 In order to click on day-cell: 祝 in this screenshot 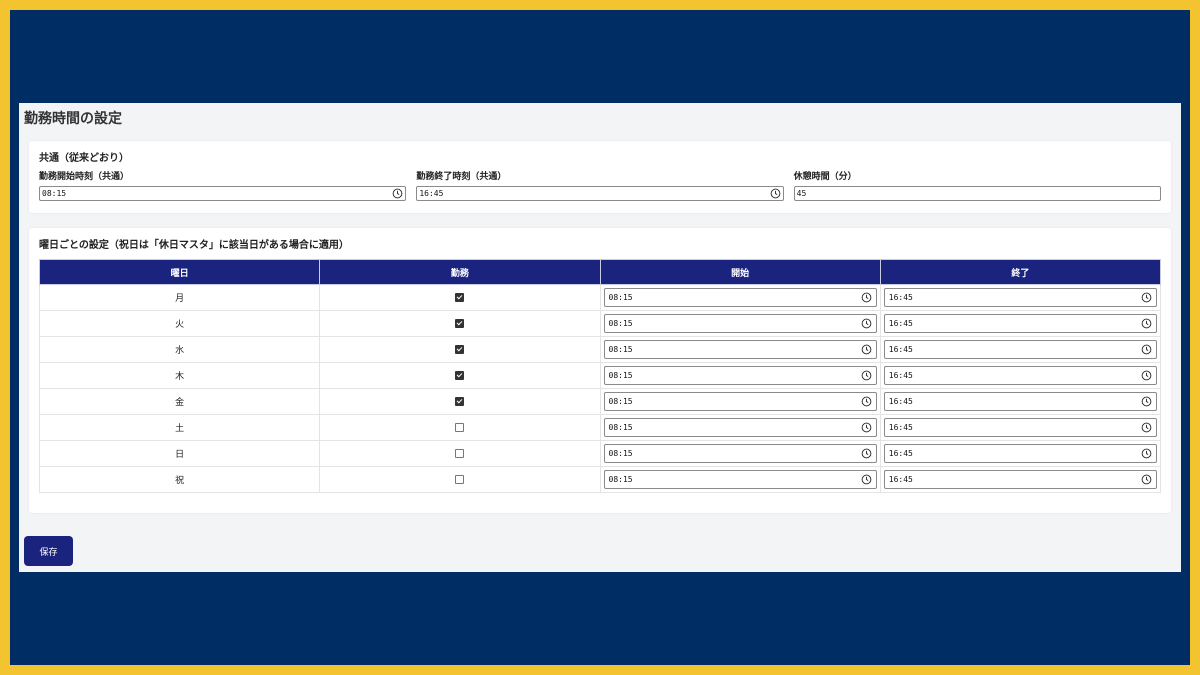, I will do `click(179, 479)`.